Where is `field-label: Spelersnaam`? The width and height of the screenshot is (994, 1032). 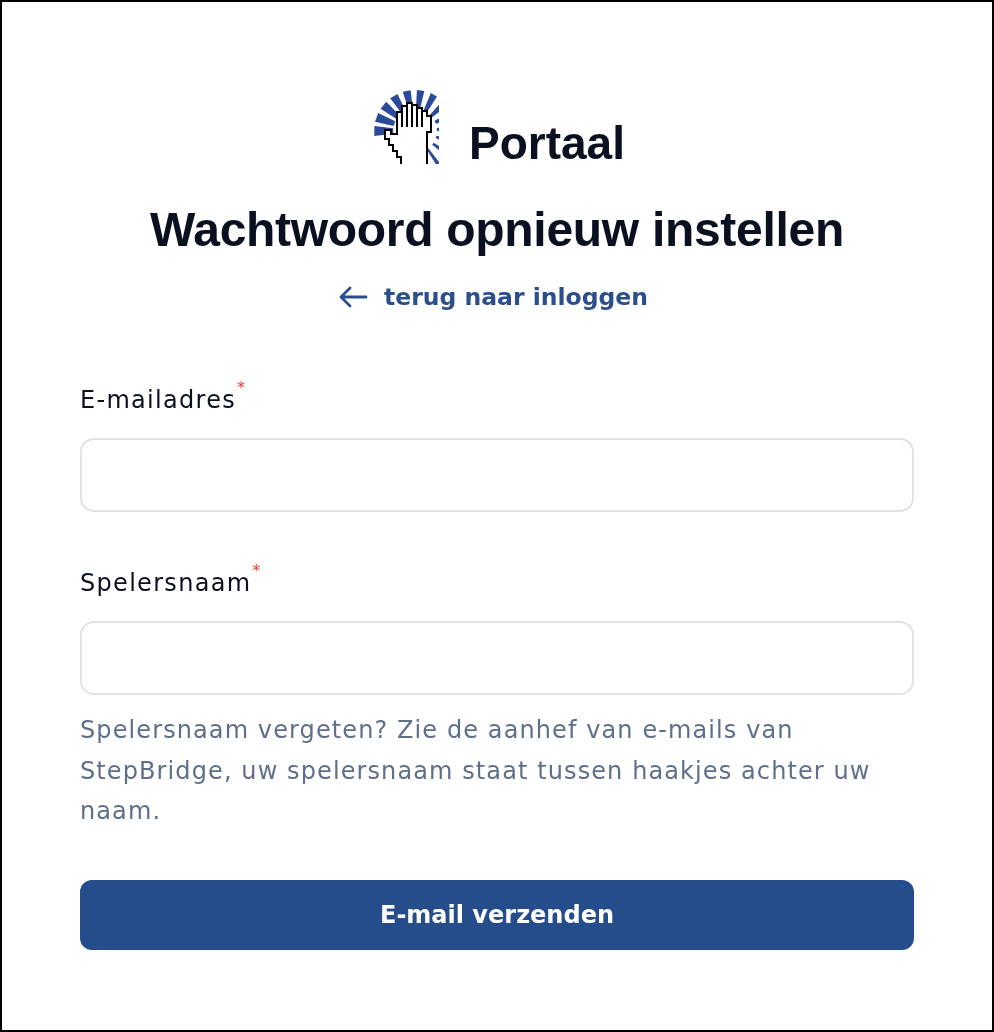
field-label: Spelersnaam is located at coordinates (166, 583).